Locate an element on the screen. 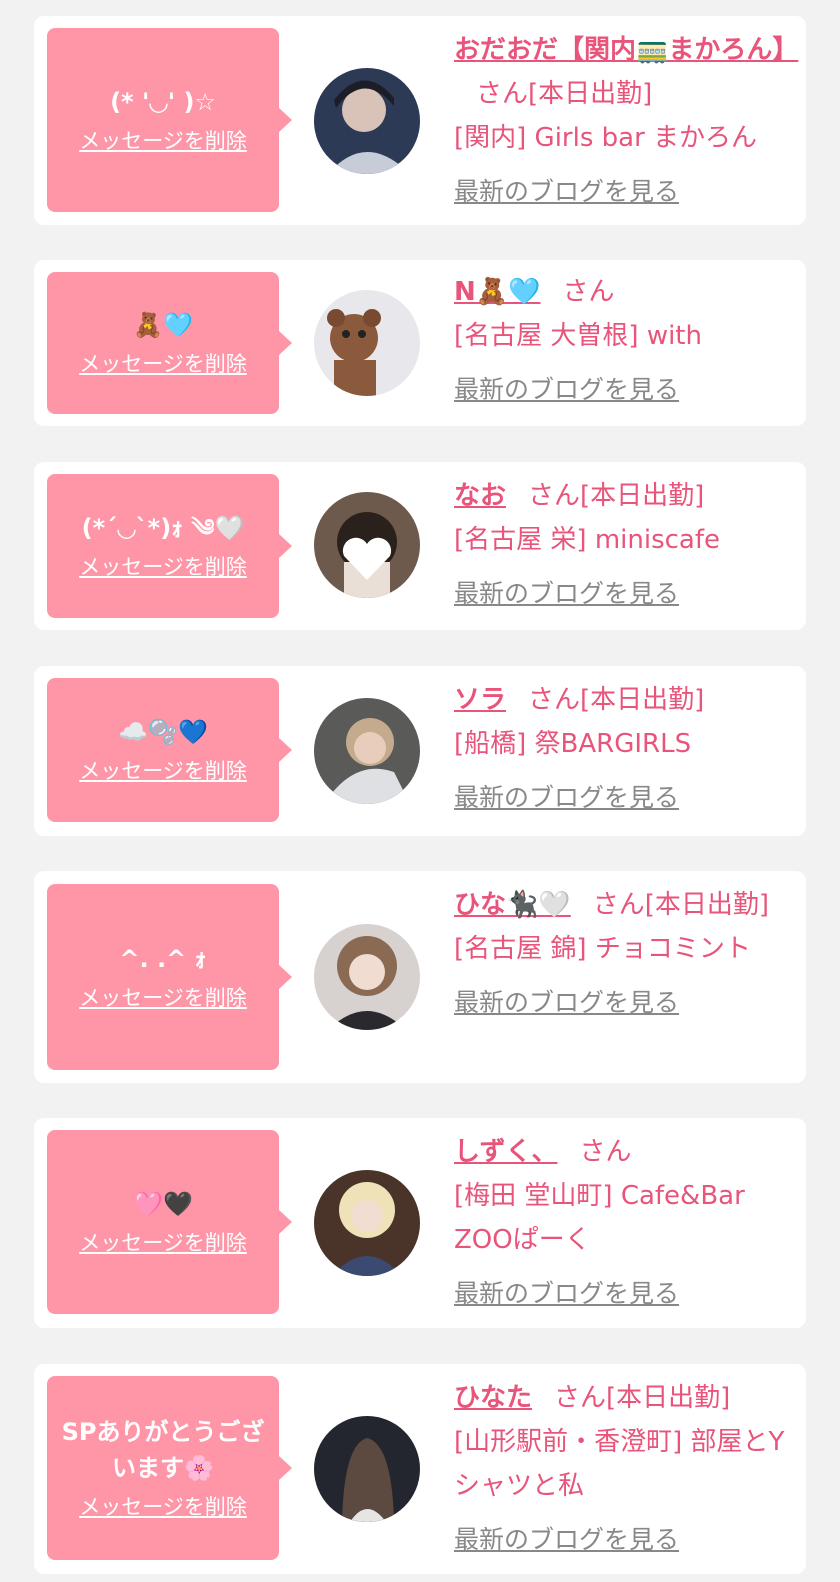 This screenshot has width=840, height=1582. message-text: ^. .^ ｫ is located at coordinates (163, 959).